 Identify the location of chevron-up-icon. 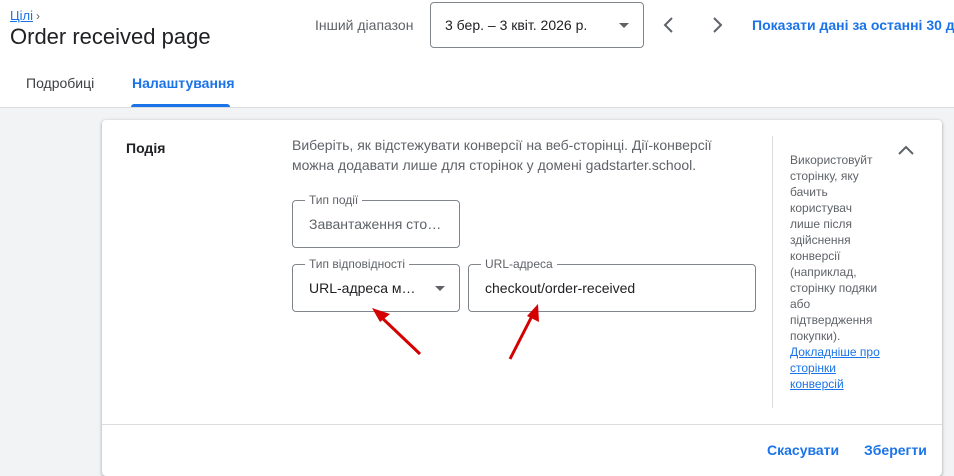
(906, 150).